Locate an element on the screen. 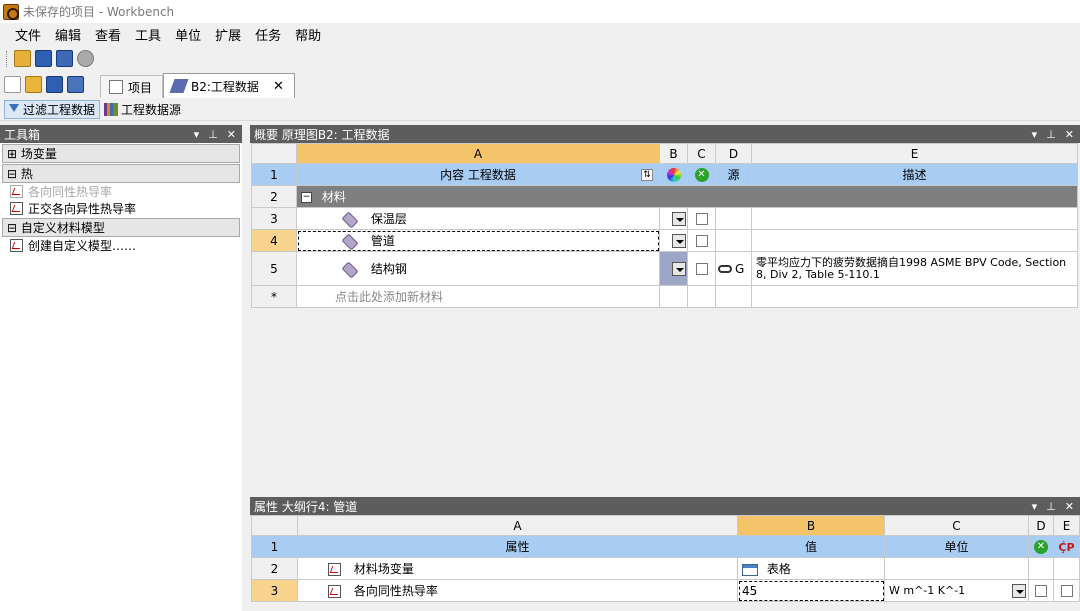  close-tab-icon: ✕ is located at coordinates (278, 86).